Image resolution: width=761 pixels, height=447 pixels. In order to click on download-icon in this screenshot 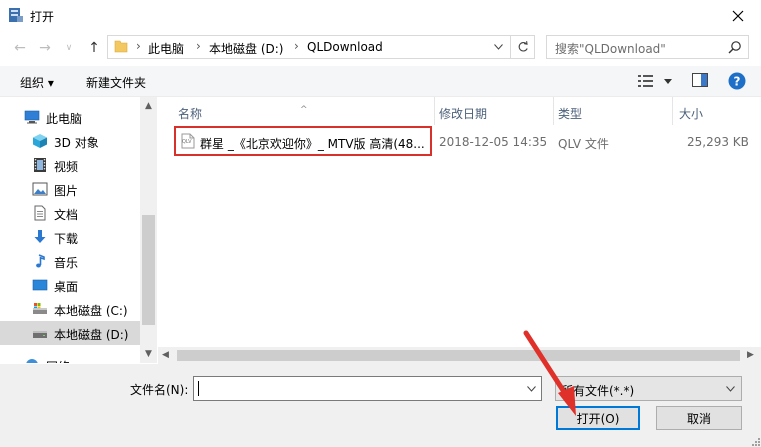, I will do `click(40, 236)`.